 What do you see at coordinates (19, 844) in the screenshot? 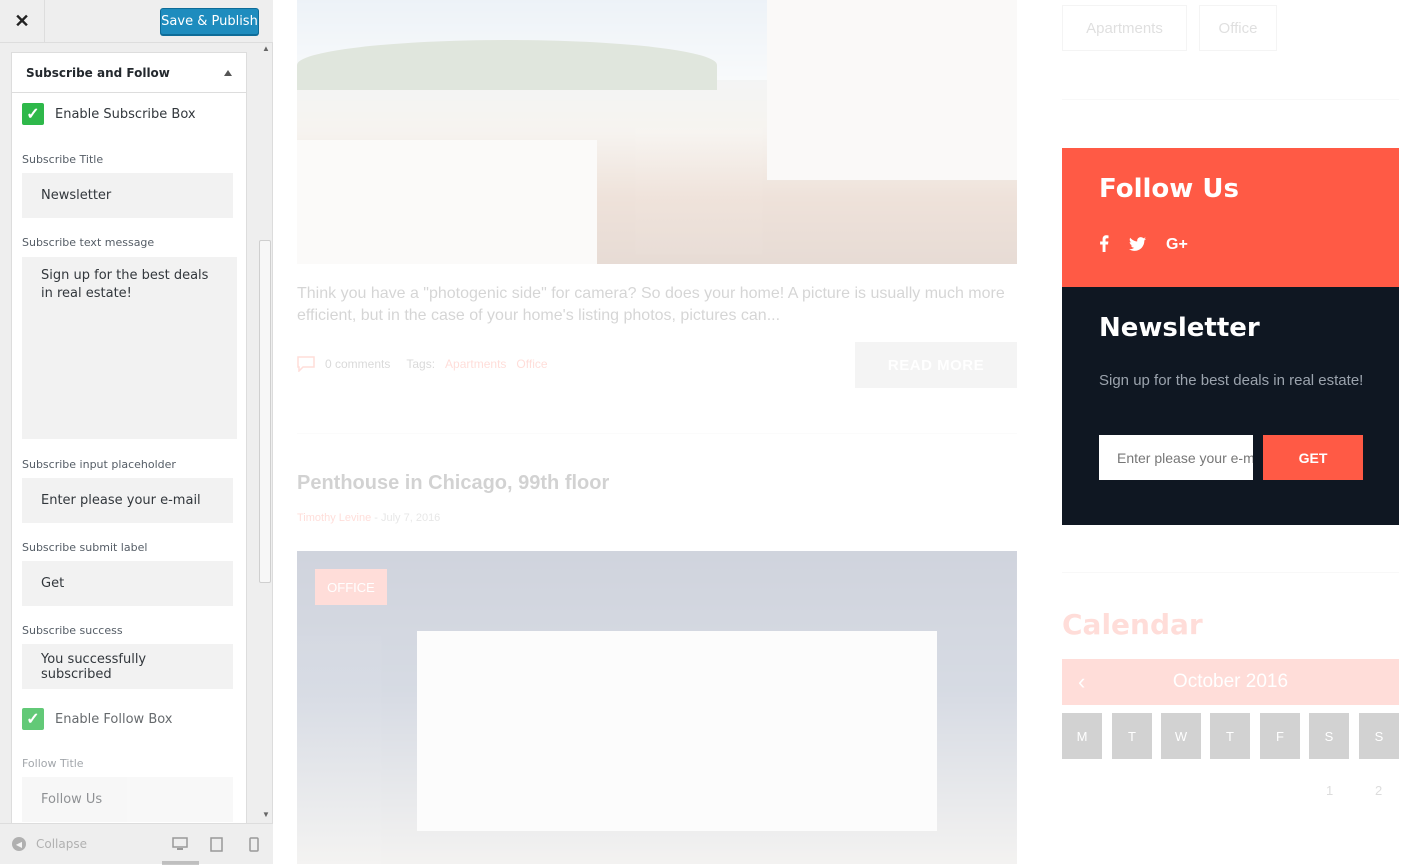
I see `collapse-arrow-icon: ◀` at bounding box center [19, 844].